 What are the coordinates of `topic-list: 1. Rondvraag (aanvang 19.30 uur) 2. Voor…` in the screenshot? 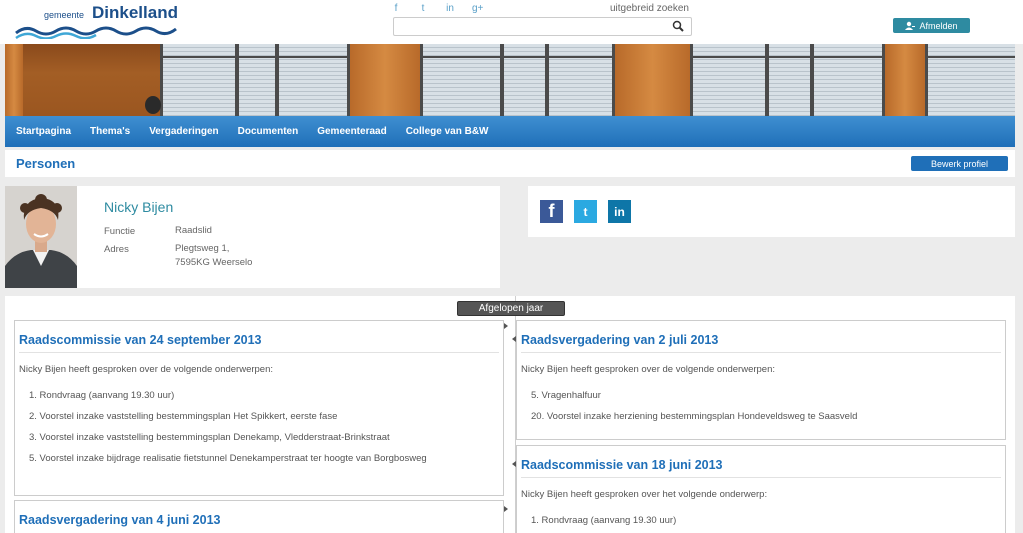 It's located at (228, 432).